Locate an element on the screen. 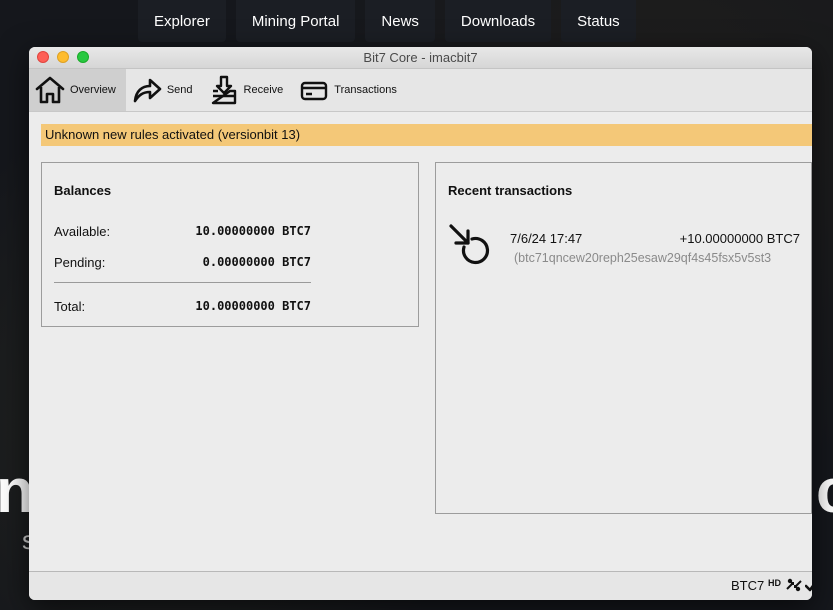 The height and width of the screenshot is (610, 833). site-nav-status: Status is located at coordinates (598, 21).